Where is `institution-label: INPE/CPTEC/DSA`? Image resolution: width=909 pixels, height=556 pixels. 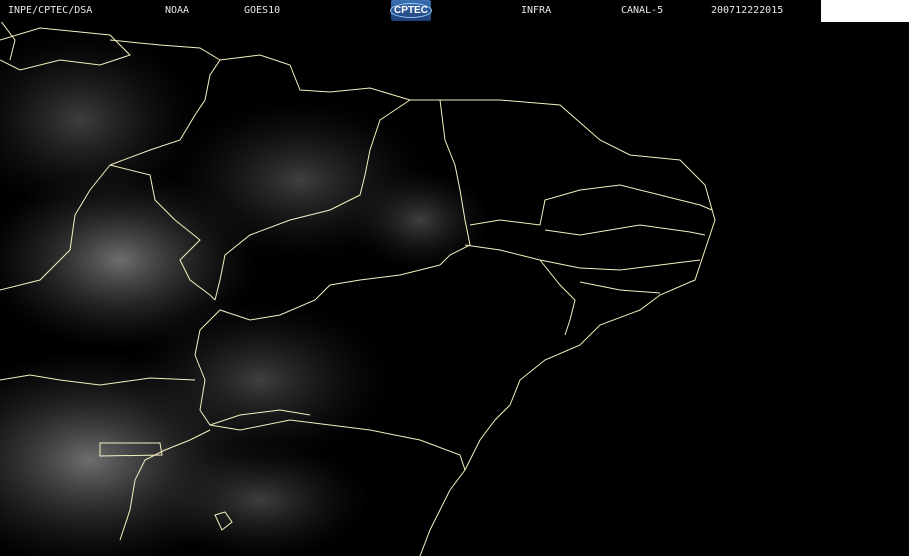
institution-label: INPE/CPTEC/DSA is located at coordinates (50, 10).